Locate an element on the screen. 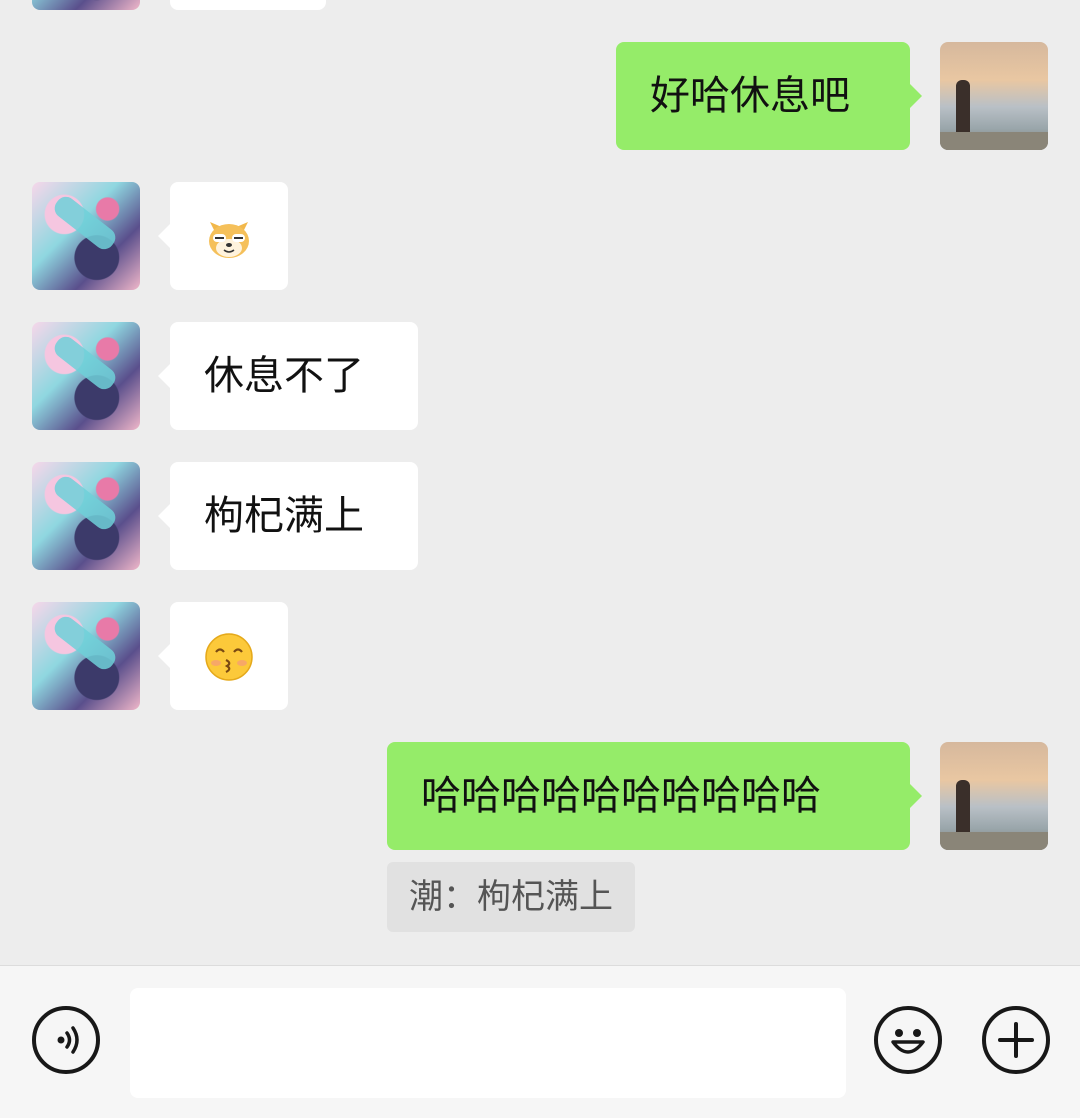 Image resolution: width=1080 pixels, height=1118 pixels. input-bar is located at coordinates (540, 1041).